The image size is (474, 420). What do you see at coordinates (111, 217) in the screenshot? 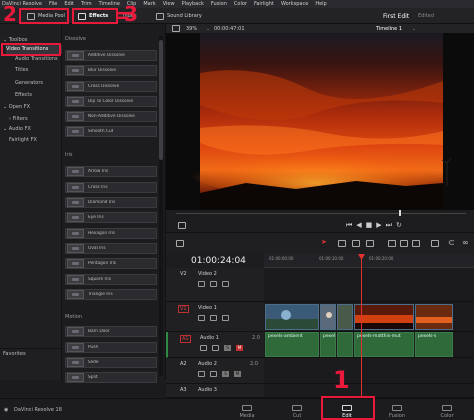
I see `transition-eye-iris: Eye Iris` at bounding box center [111, 217].